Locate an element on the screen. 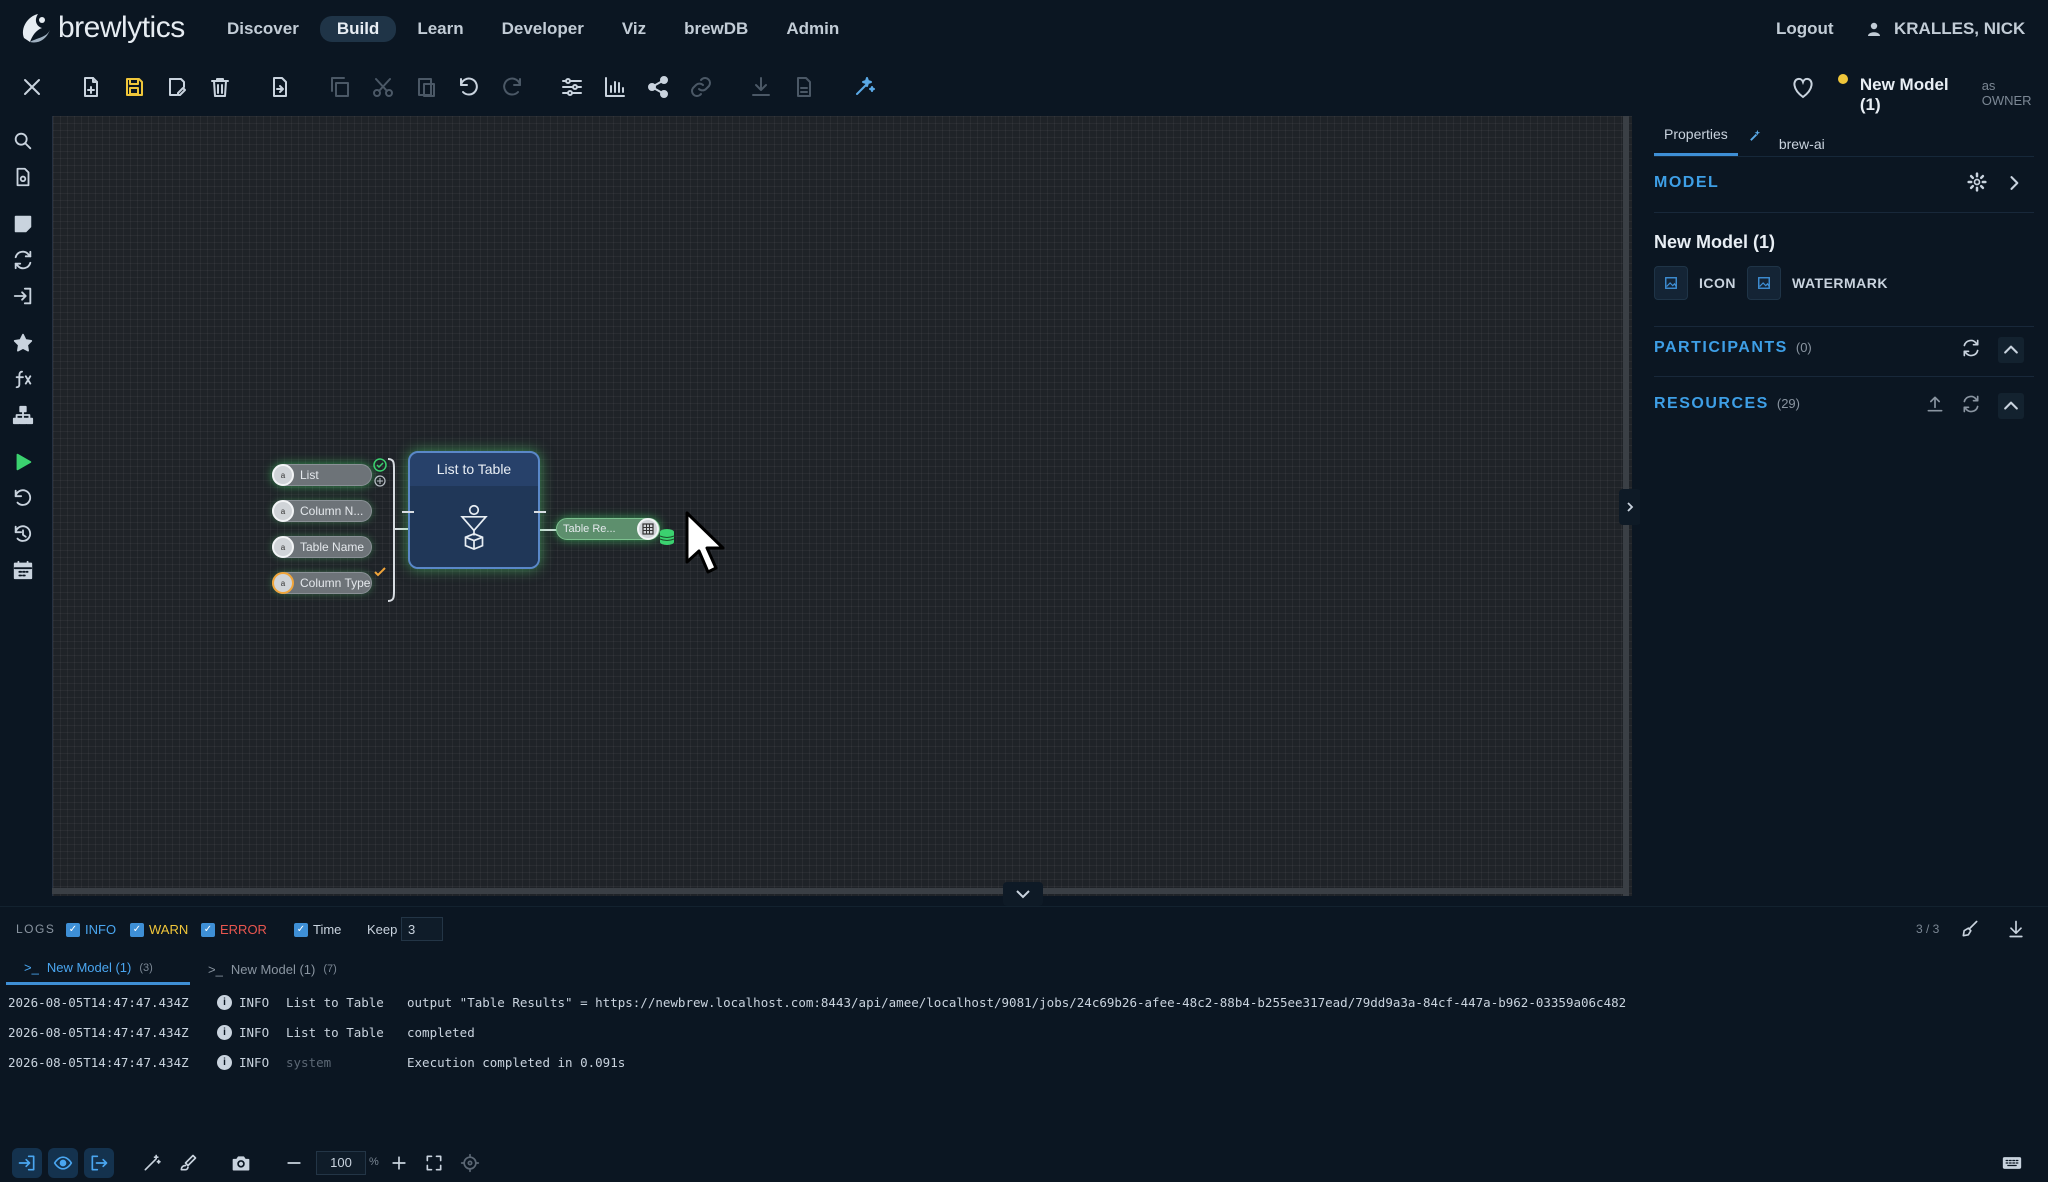 Image resolution: width=2048 pixels, height=1182 pixels. undo-icon is located at coordinates (469, 87).